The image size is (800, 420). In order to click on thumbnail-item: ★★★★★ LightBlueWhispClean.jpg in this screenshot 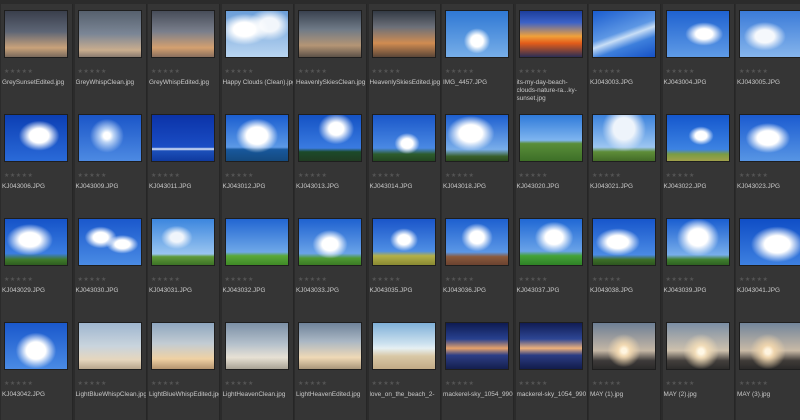, I will do `click(110, 368)`.